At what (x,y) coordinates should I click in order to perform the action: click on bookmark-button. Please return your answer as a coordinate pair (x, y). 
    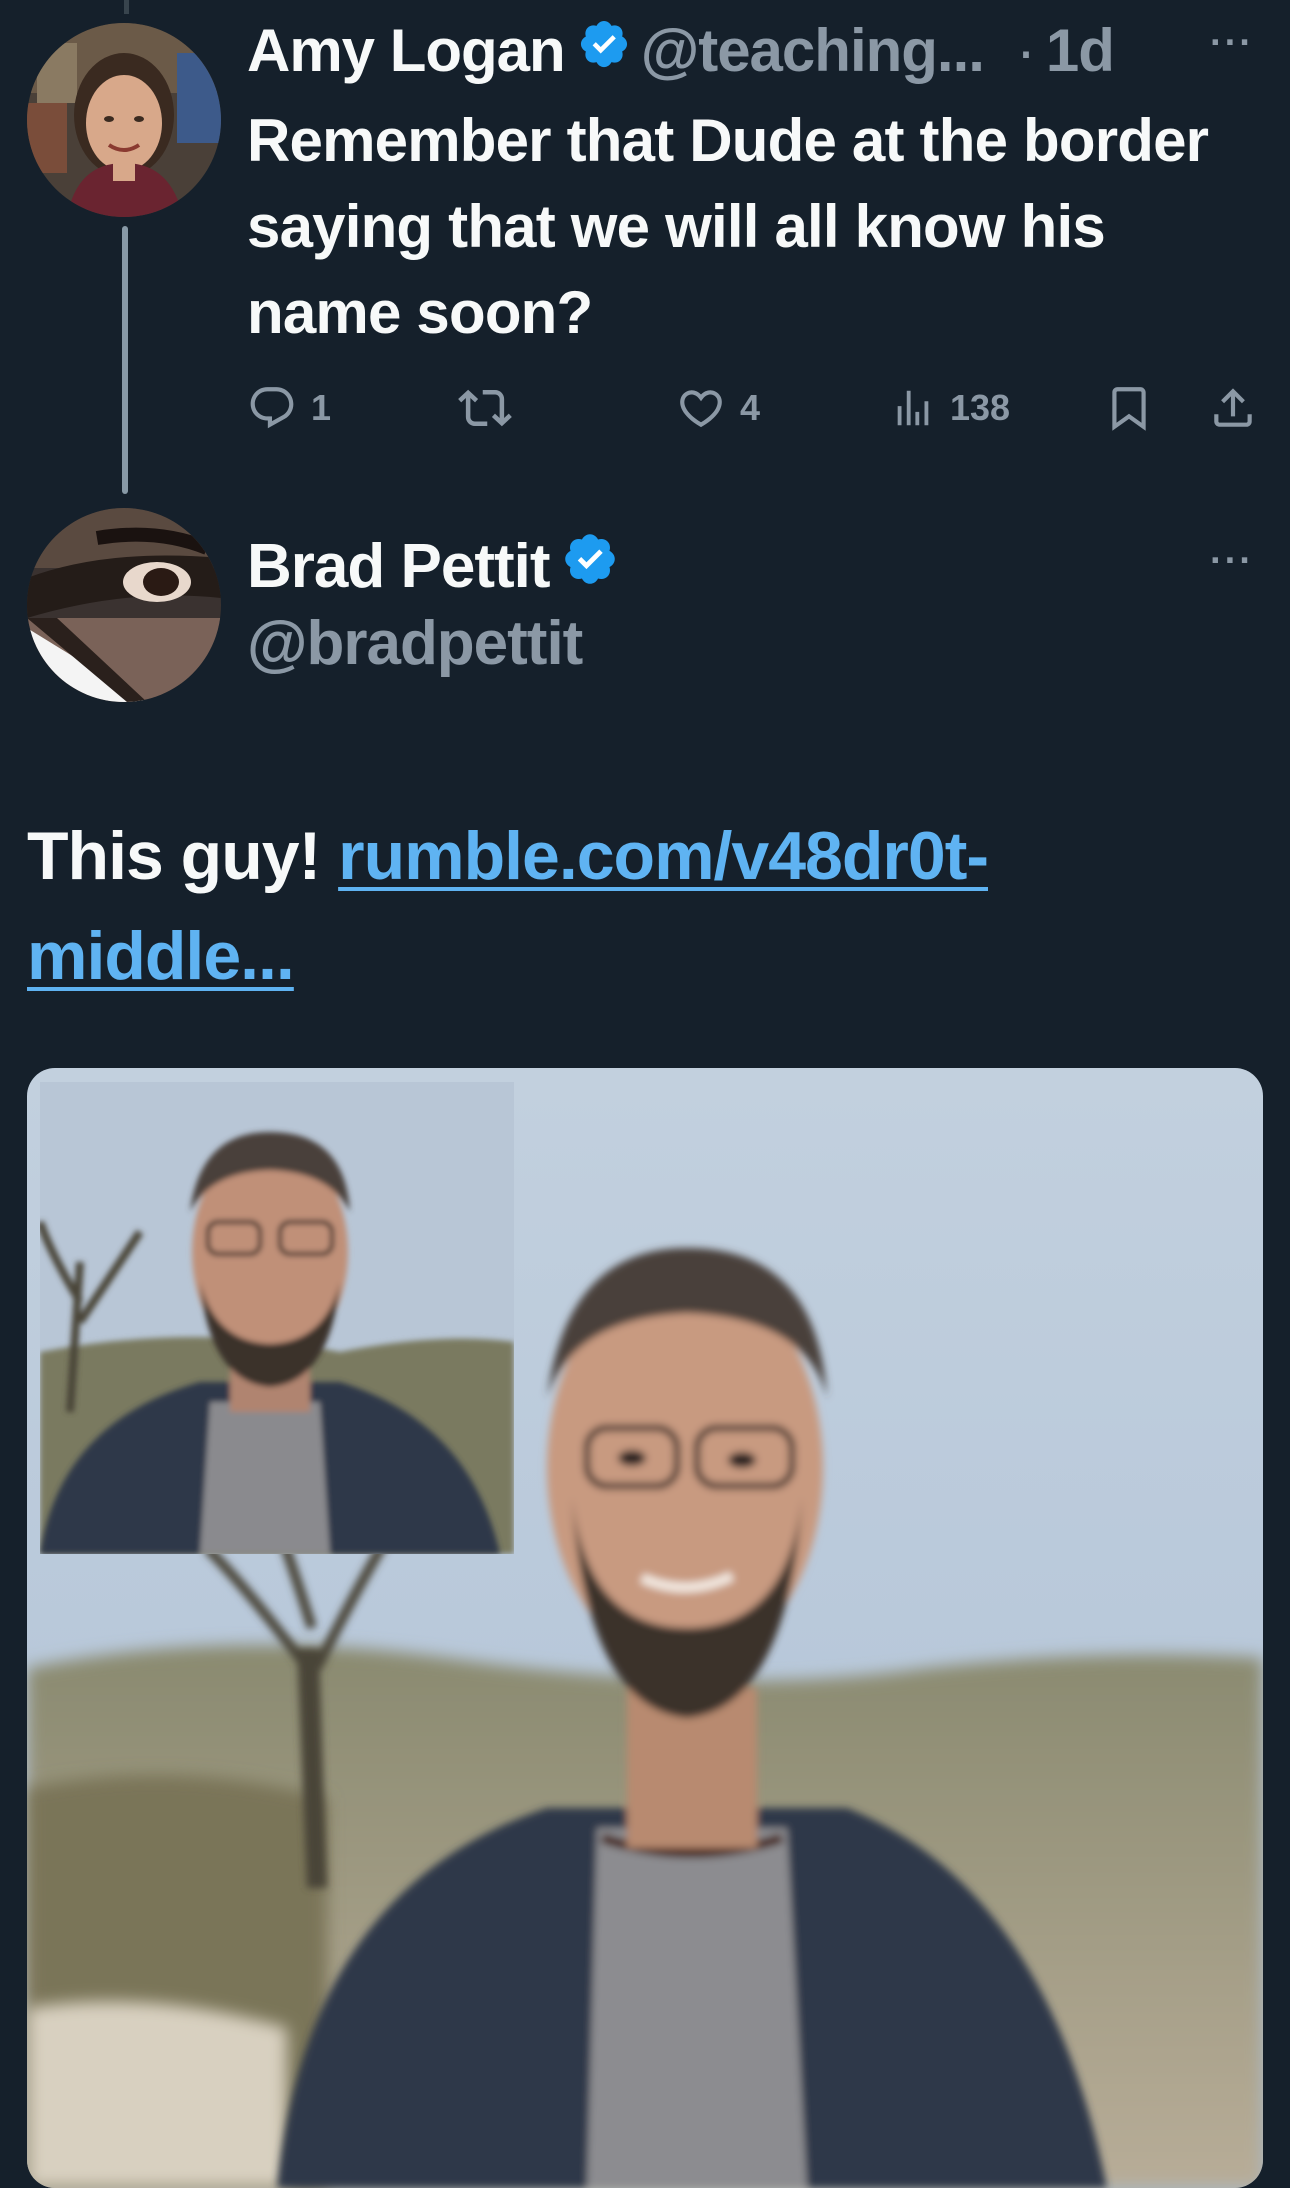
    Looking at the image, I should click on (1129, 408).